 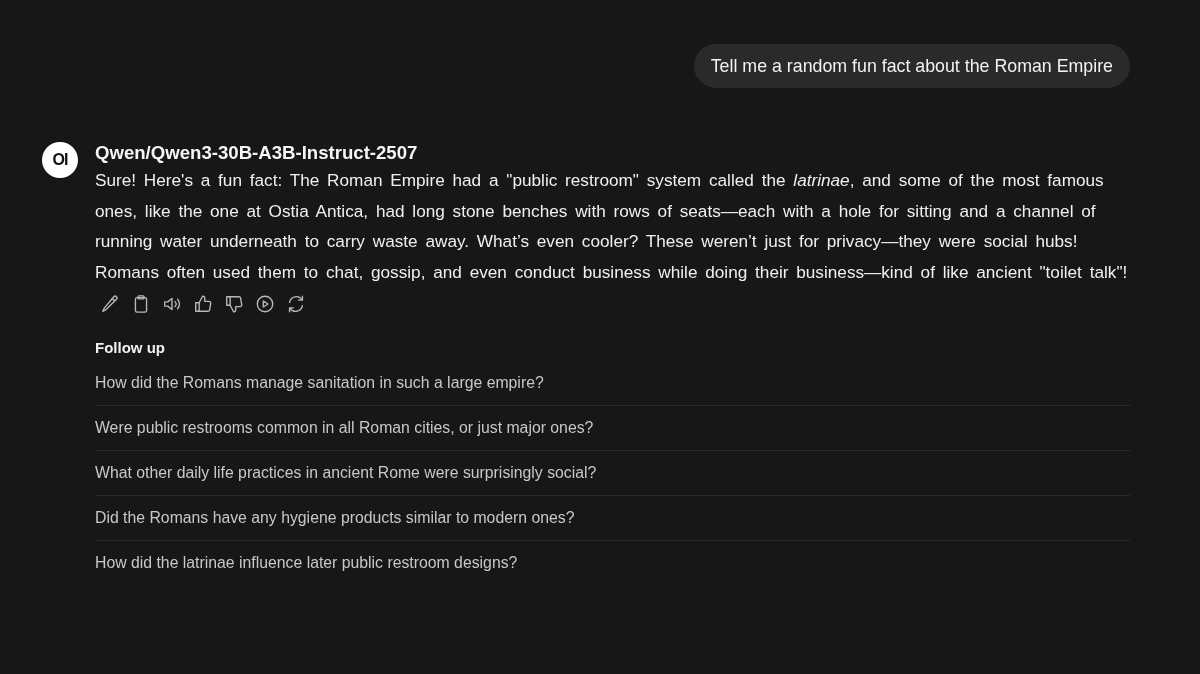 What do you see at coordinates (335, 518) in the screenshot?
I see `follow-up-suggestion: Did the Romans have any hygiene products similar to modern ones?` at bounding box center [335, 518].